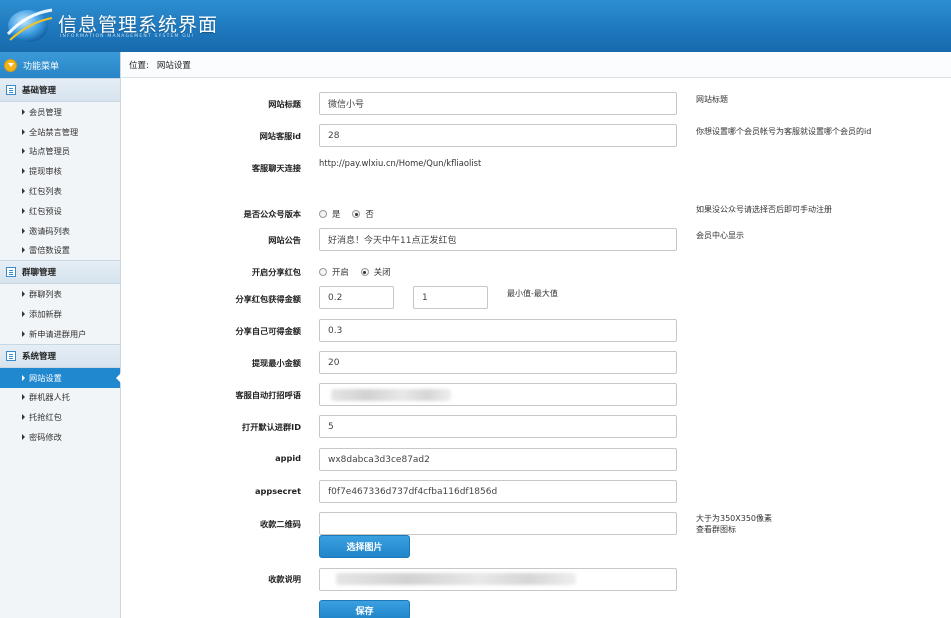 Image resolution: width=951 pixels, height=618 pixels. I want to click on sidebar-item-robots: 群机器人托, so click(60, 398).